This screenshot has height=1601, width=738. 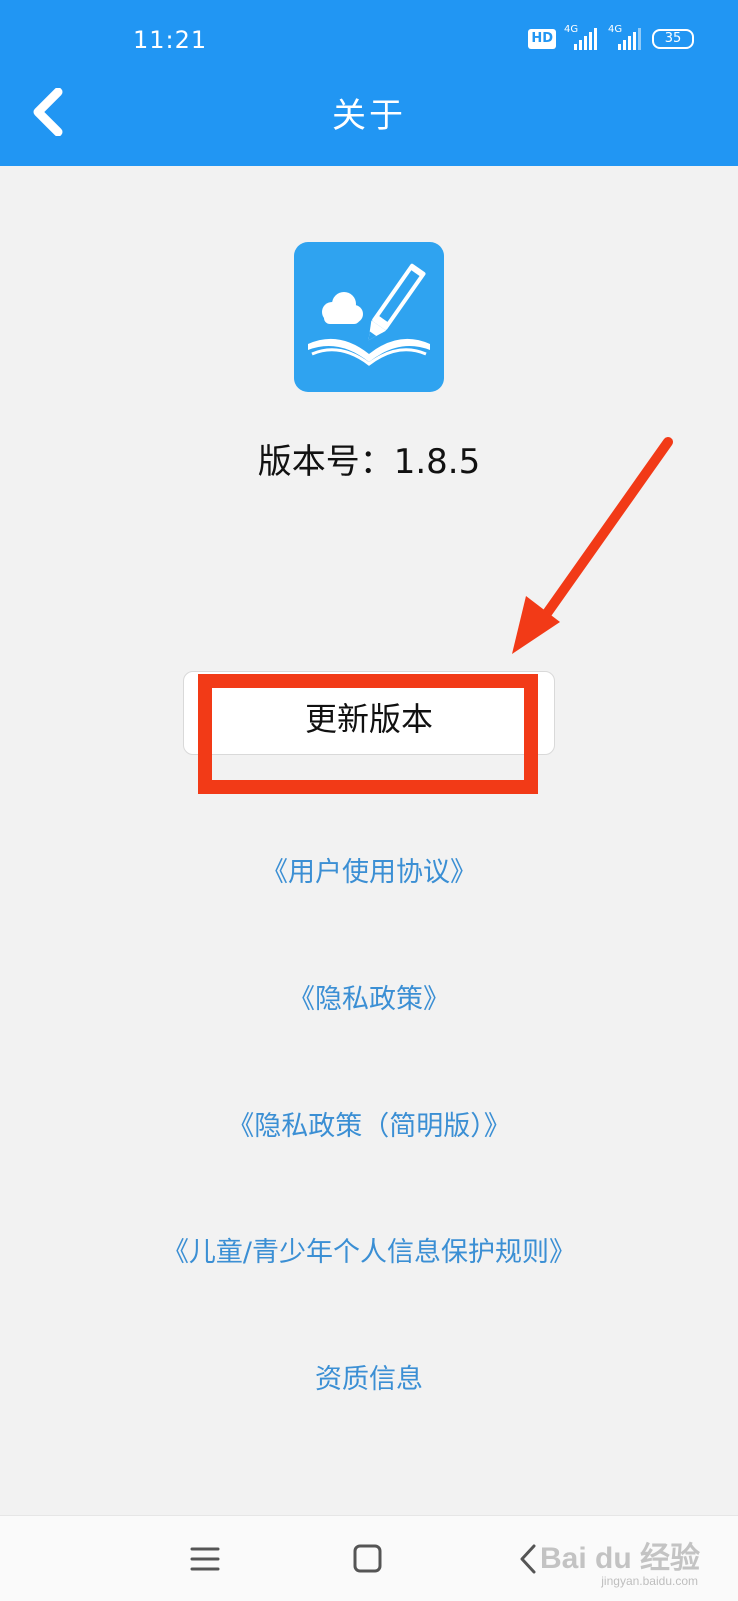 I want to click on signal-icon: 4G, so click(x=582, y=37).